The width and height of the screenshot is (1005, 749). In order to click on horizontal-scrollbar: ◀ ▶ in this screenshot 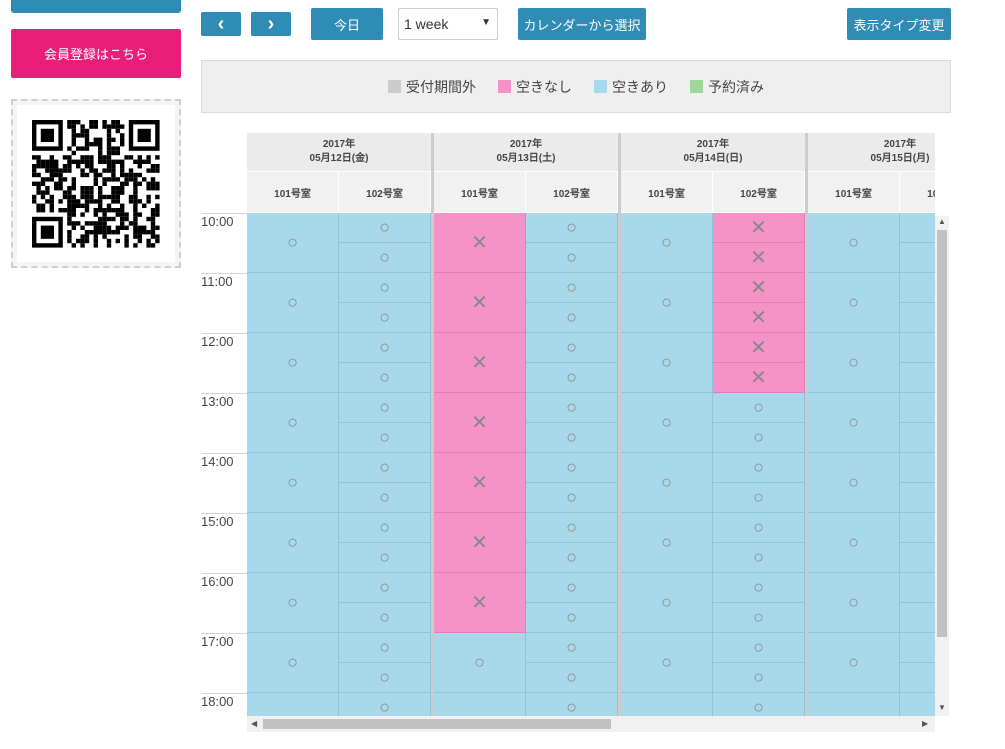, I will do `click(591, 724)`.